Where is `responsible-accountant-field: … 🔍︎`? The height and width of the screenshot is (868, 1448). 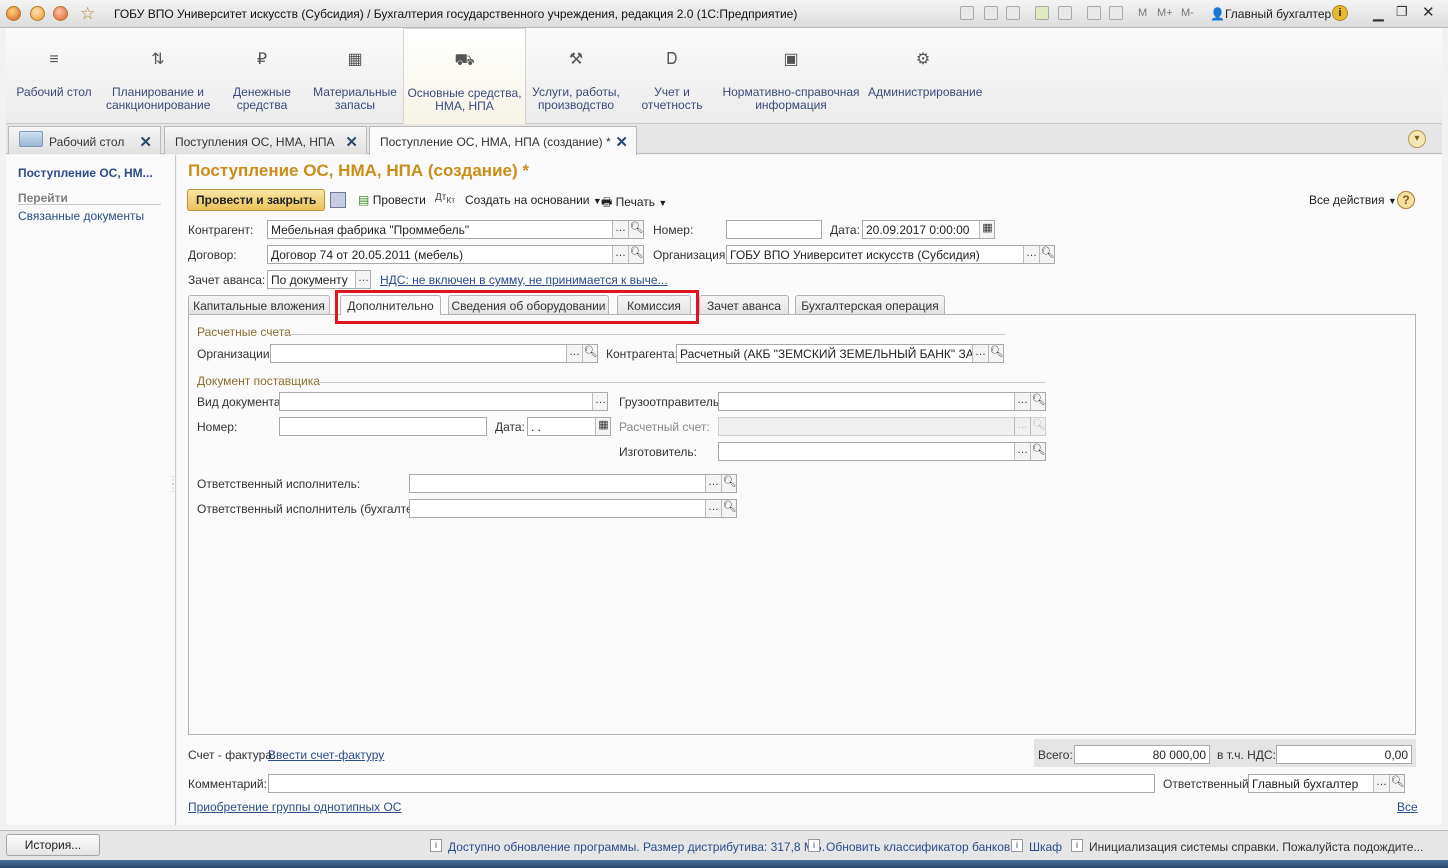 responsible-accountant-field: … 🔍︎ is located at coordinates (573, 508).